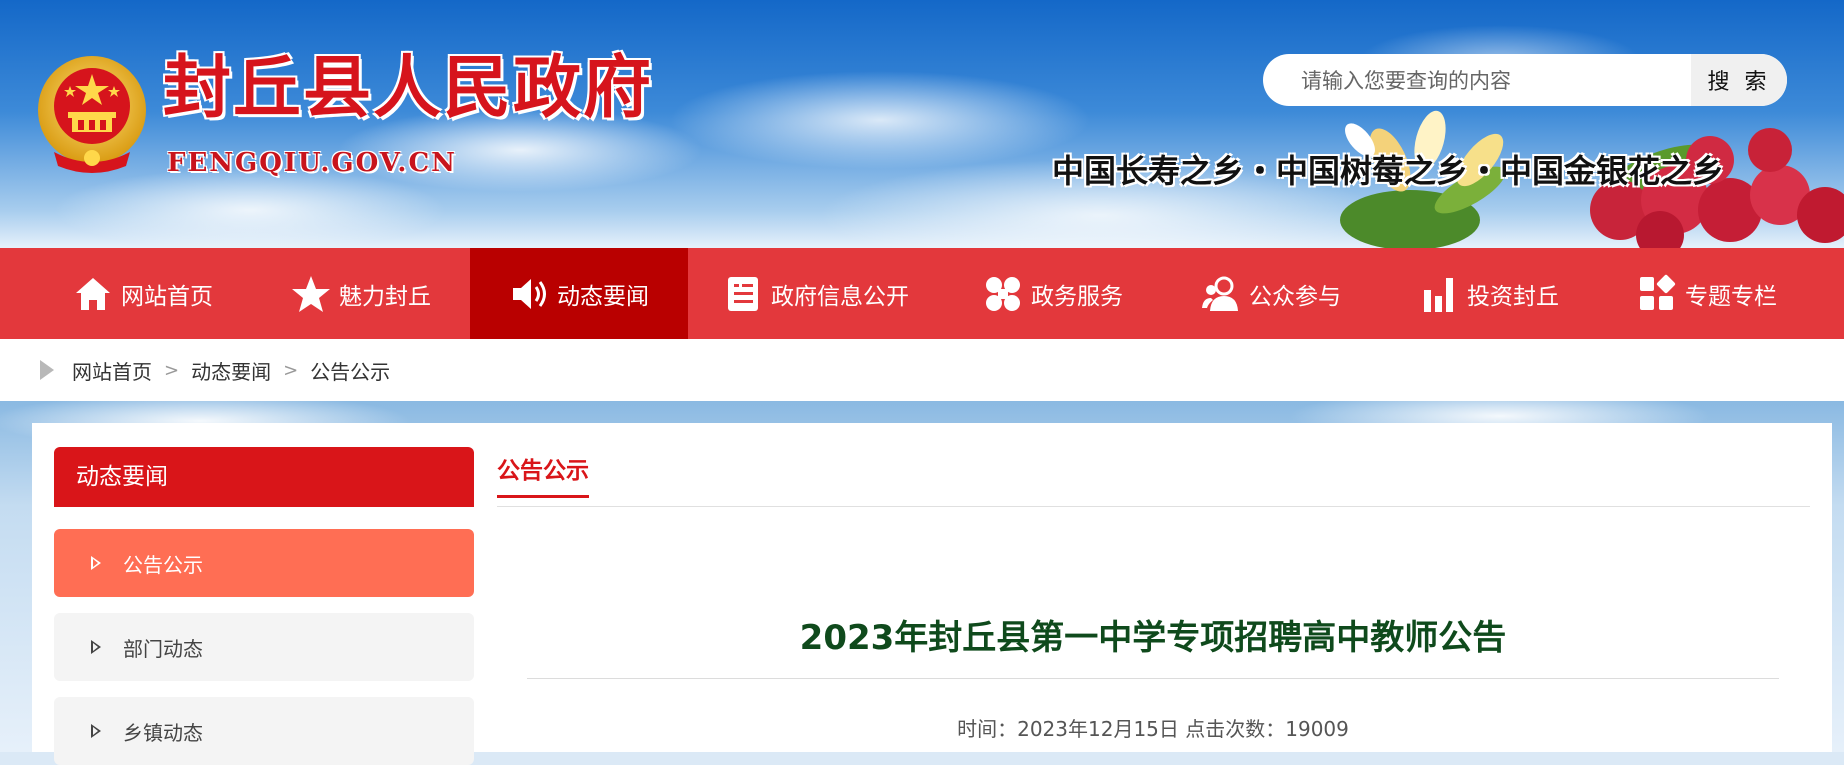 The image size is (1844, 765). I want to click on breadcrumb: 网站首页 > 动态要闻 > 公告公示, so click(215, 370).